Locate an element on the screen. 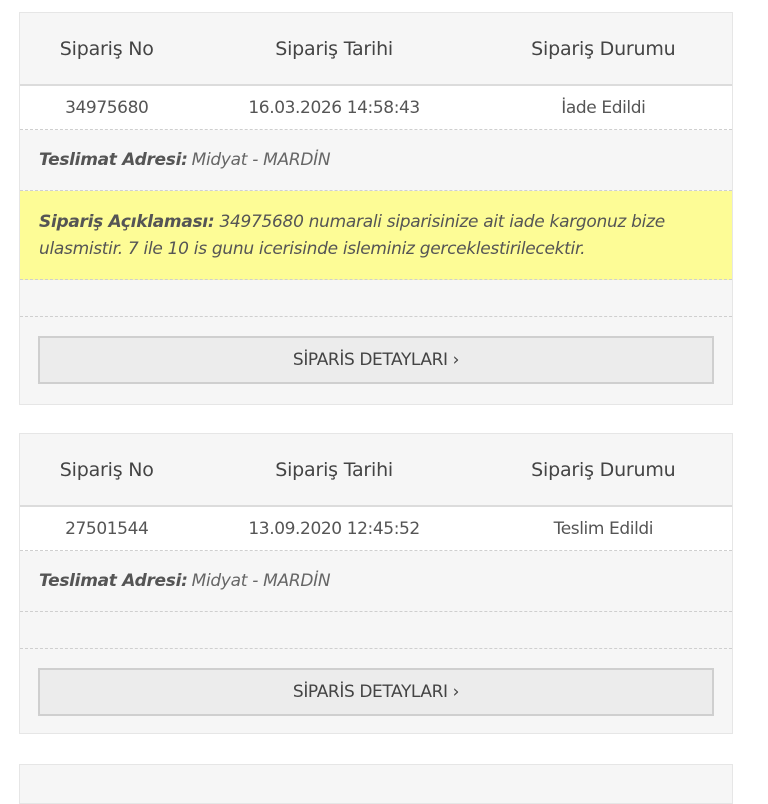  order-note-label: Sipariş Açıklaması: is located at coordinates (127, 222).